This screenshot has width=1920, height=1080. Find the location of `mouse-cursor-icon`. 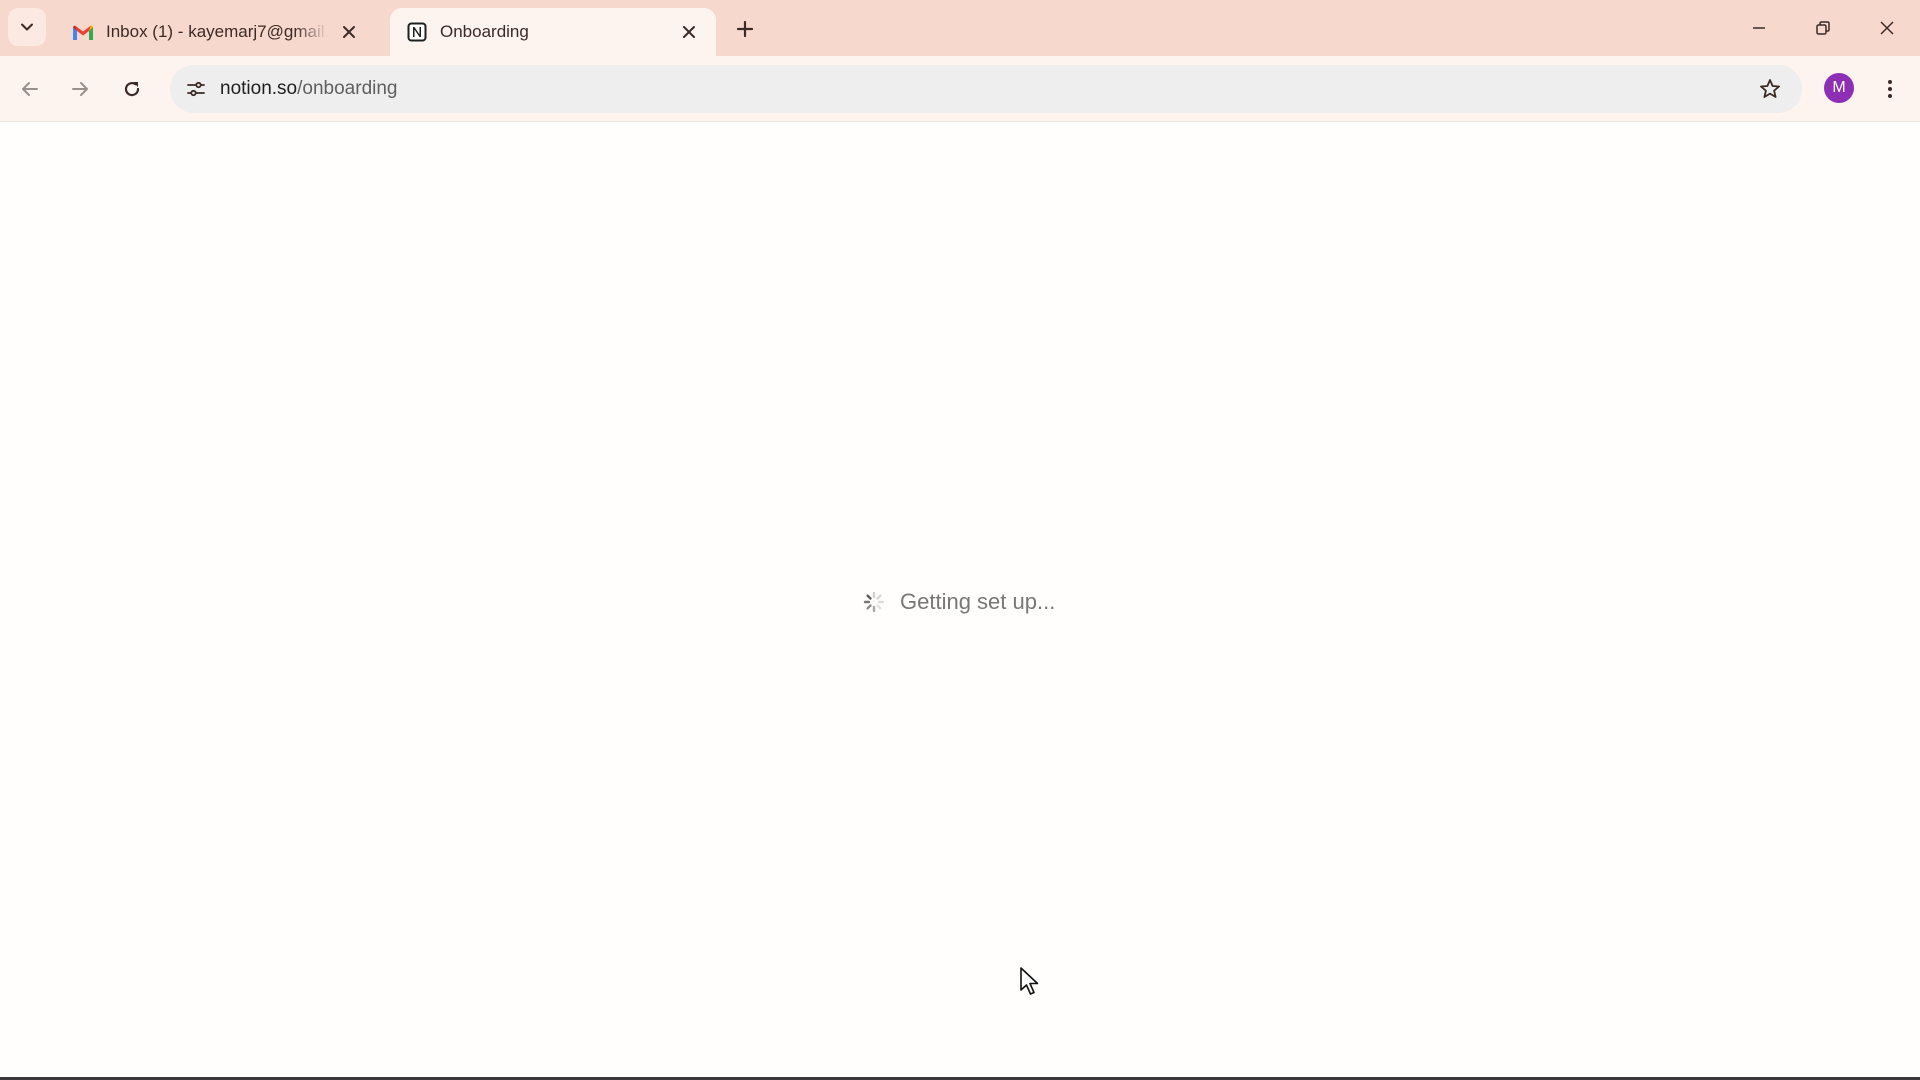

mouse-cursor-icon is located at coordinates (1029, 981).